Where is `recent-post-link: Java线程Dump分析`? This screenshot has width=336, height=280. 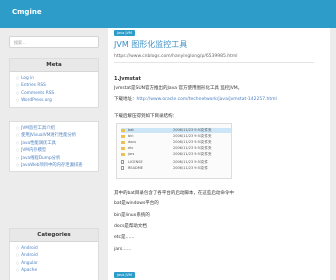 recent-post-link: Java线程Dump分析 is located at coordinates (54, 158).